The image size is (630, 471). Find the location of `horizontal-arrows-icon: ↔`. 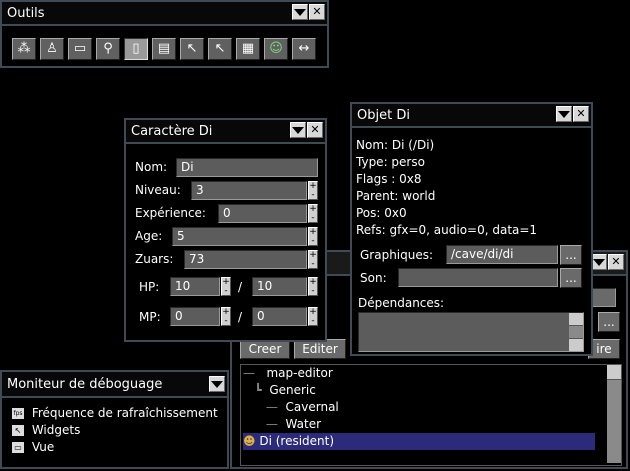

horizontal-arrows-icon: ↔ is located at coordinates (304, 48).